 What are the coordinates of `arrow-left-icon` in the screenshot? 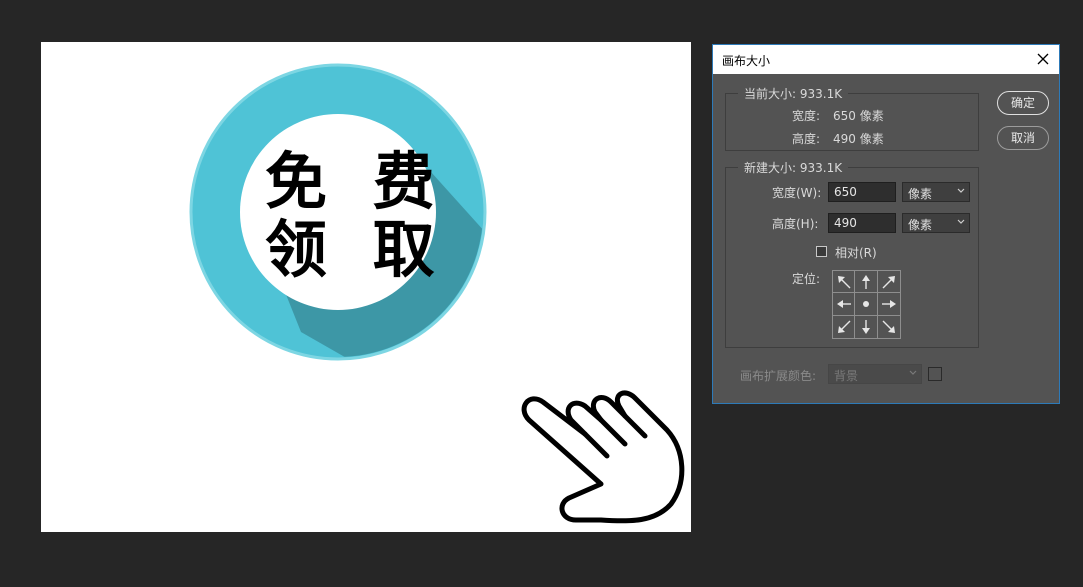 It's located at (844, 304).